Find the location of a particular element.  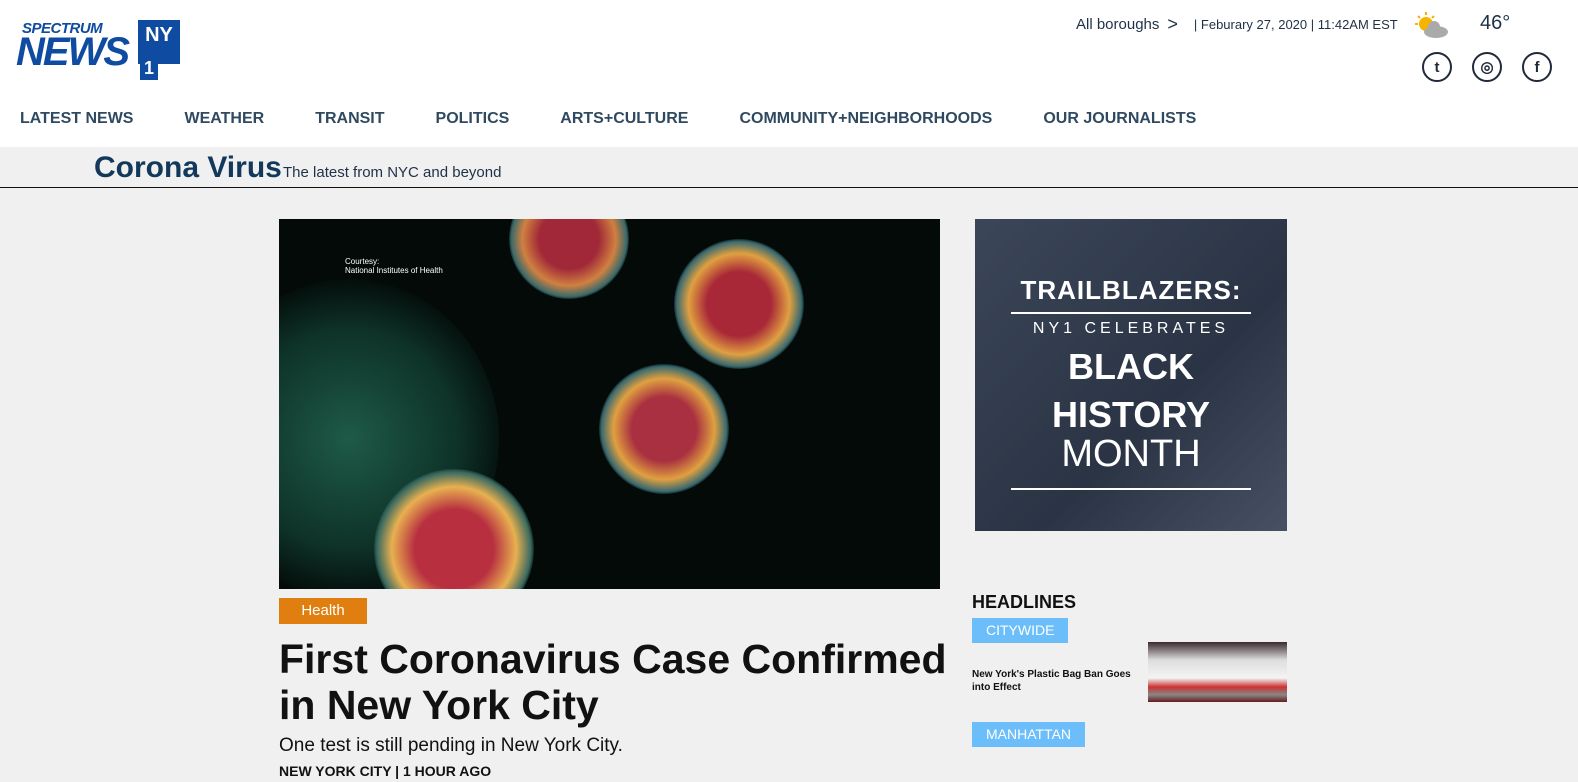

chevron-right-icon: > is located at coordinates (1172, 24).